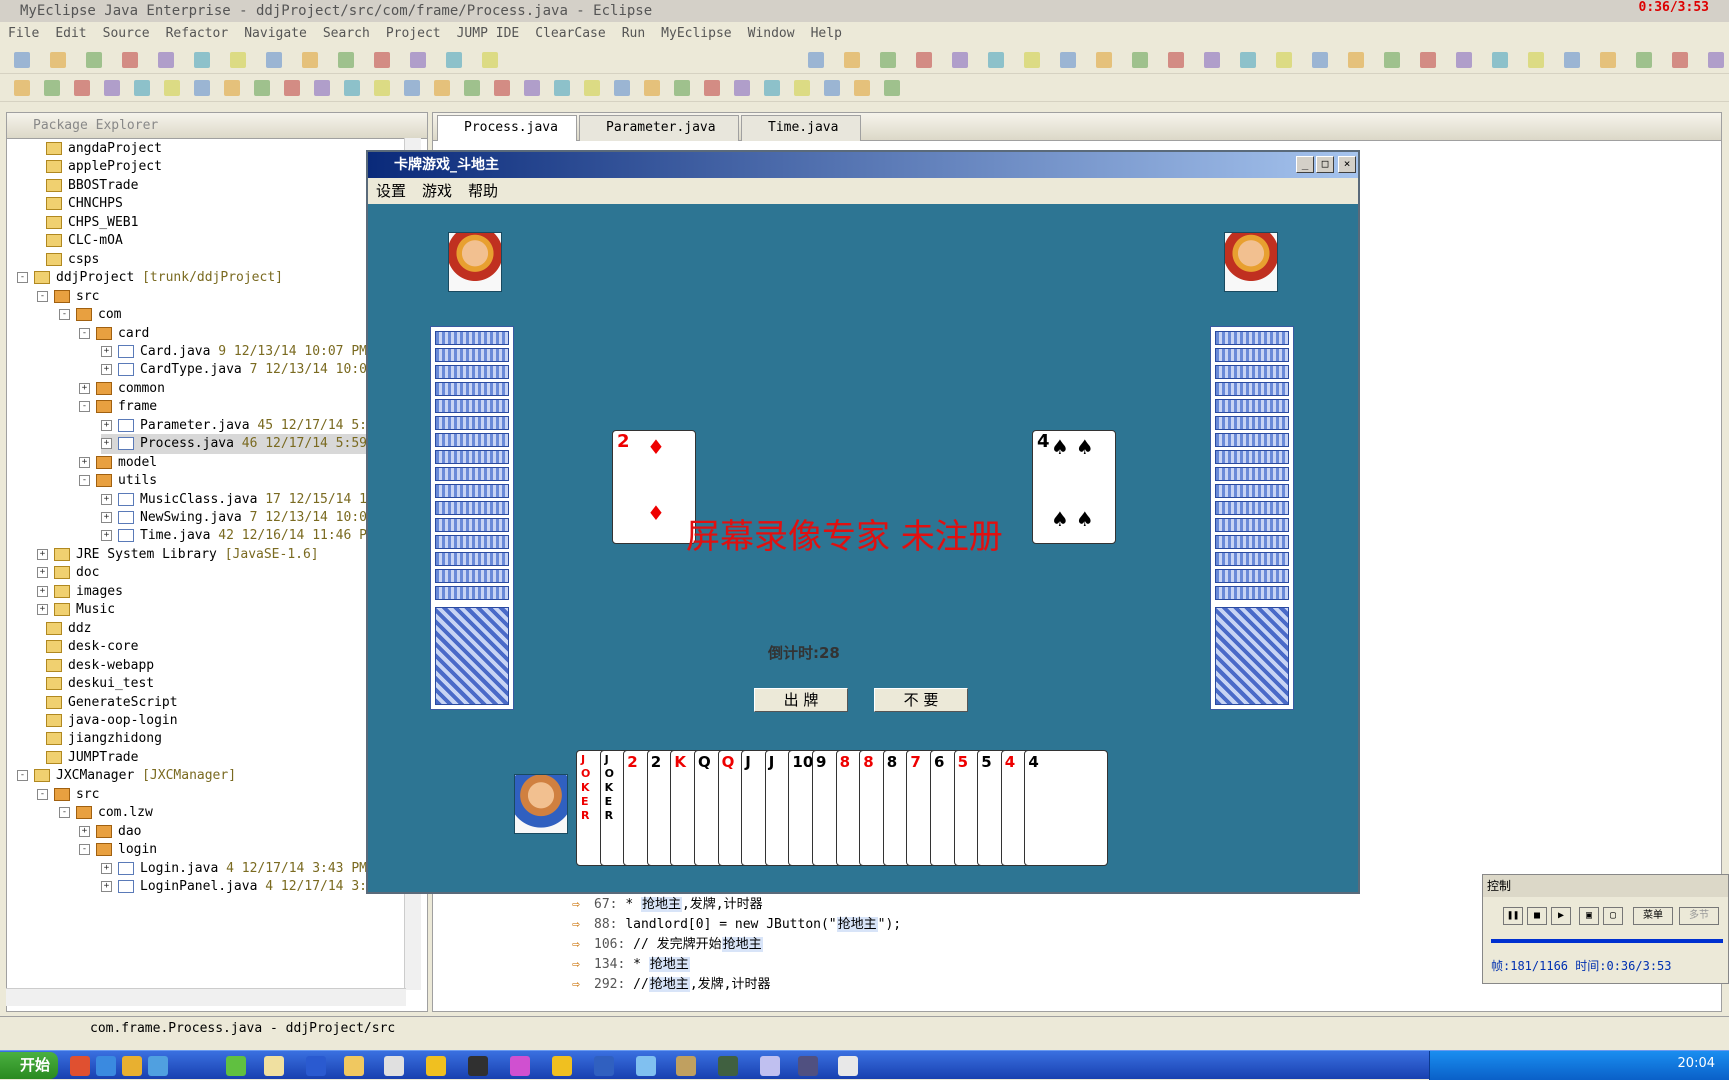 The height and width of the screenshot is (1080, 1729). I want to click on maximize-button: □, so click(1325, 164).